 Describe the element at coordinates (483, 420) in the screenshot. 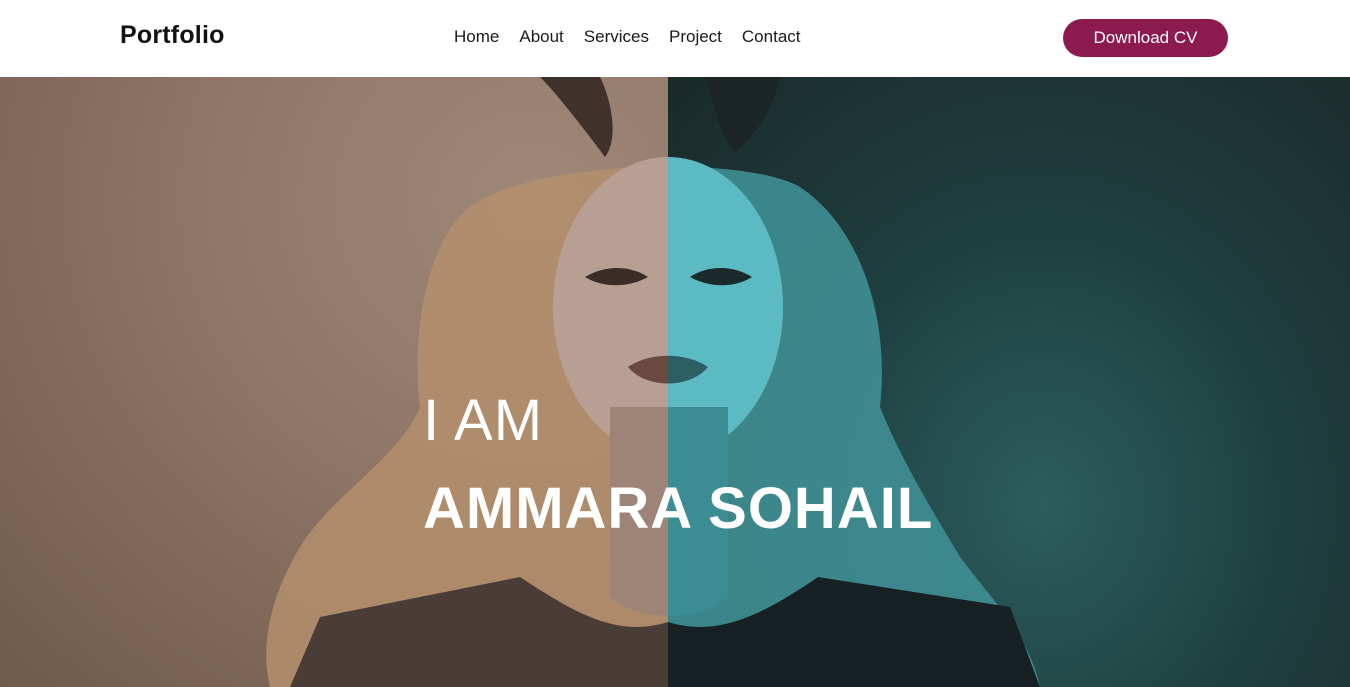

I see `hero-intro-text: I AM` at that location.